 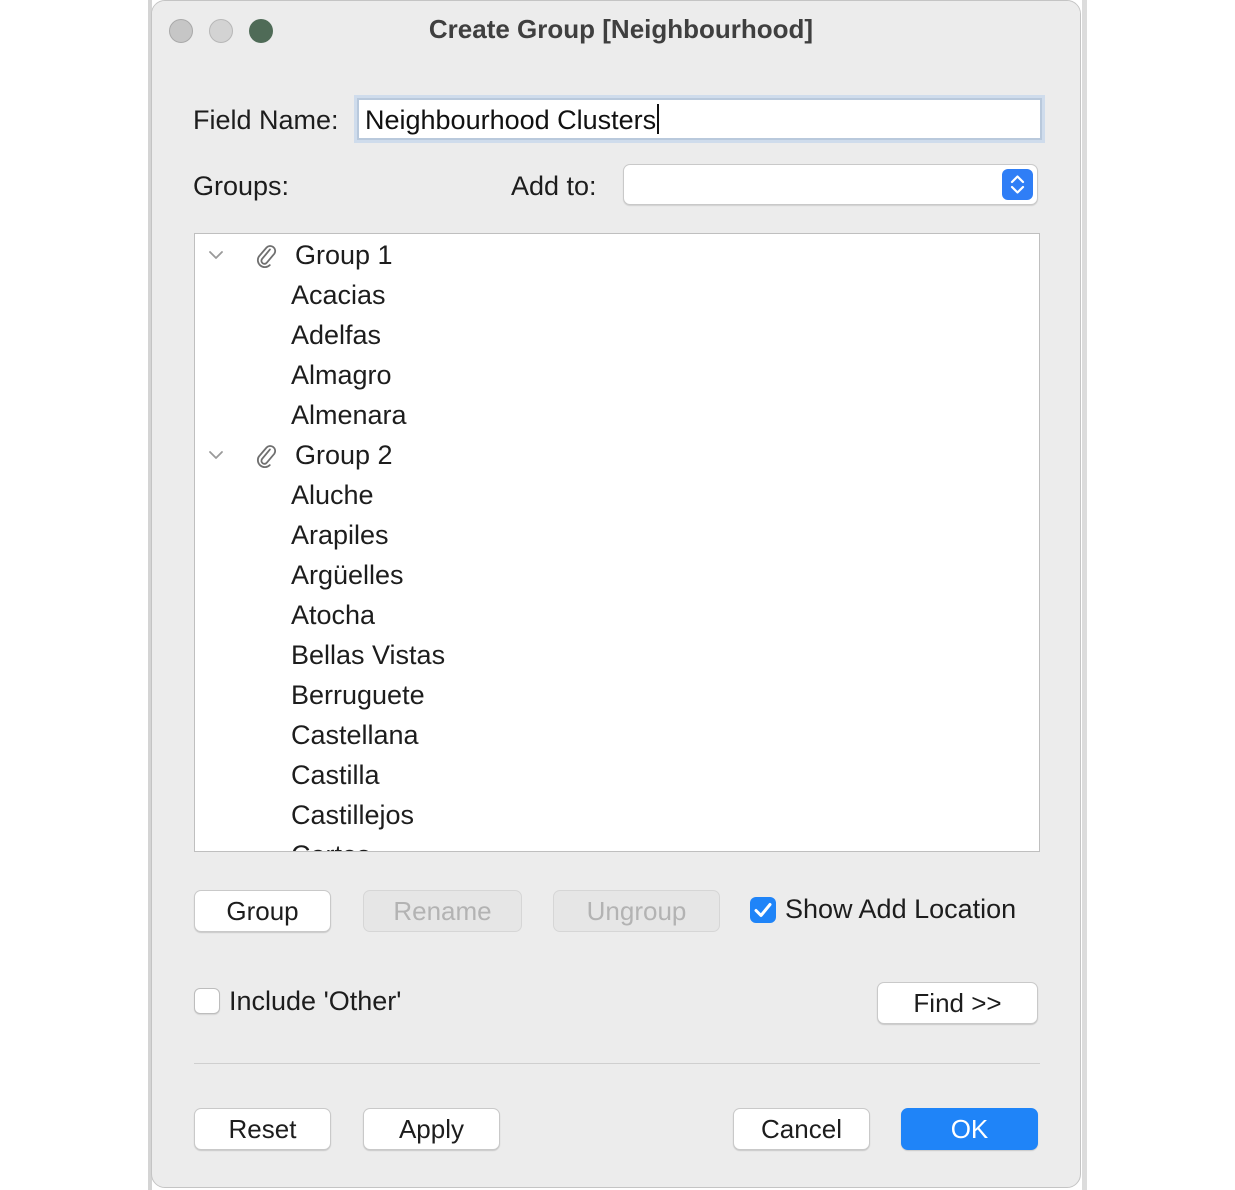 I want to click on tree-item-row: Castellana, so click(x=617, y=736).